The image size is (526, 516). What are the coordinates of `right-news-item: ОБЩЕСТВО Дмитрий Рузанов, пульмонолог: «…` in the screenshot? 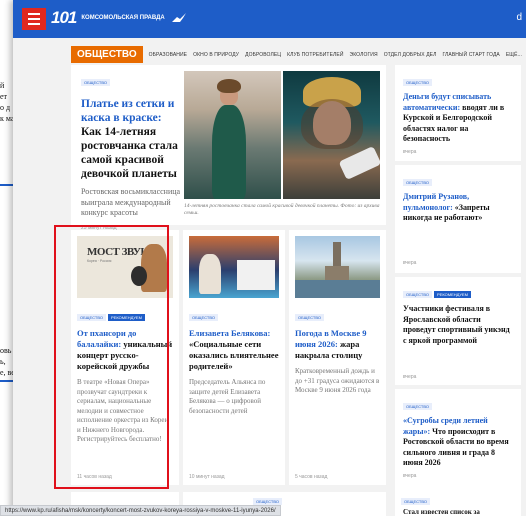 It's located at (458, 219).